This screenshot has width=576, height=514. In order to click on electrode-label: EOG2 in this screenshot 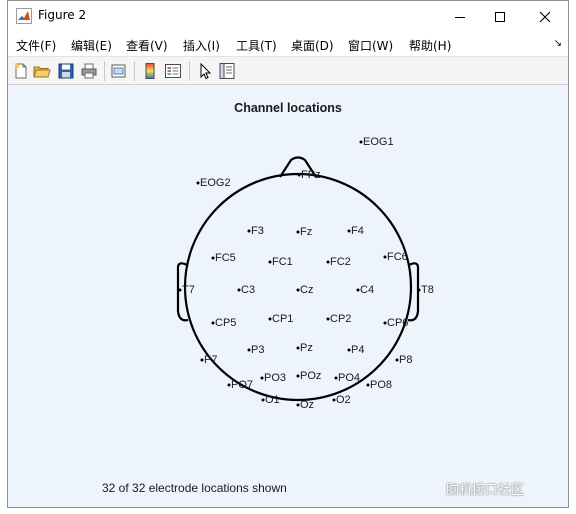, I will do `click(215, 183)`.